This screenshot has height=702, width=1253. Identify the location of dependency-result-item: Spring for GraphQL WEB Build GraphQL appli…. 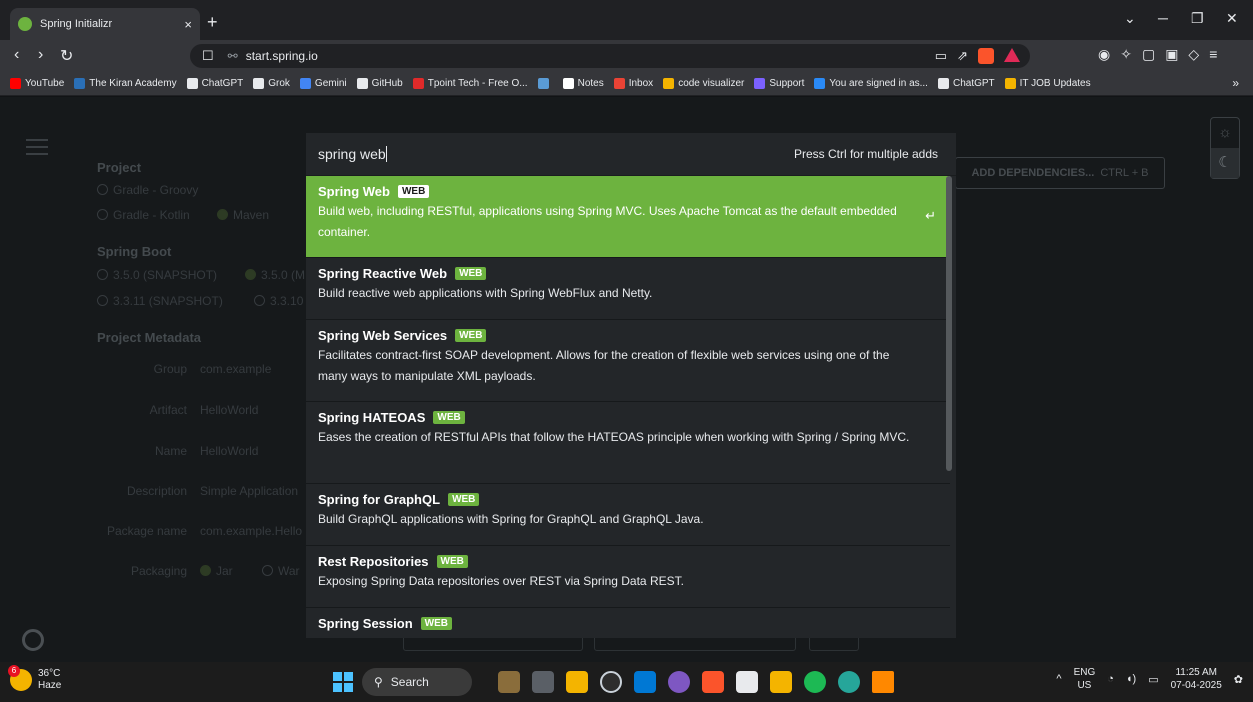
(628, 515).